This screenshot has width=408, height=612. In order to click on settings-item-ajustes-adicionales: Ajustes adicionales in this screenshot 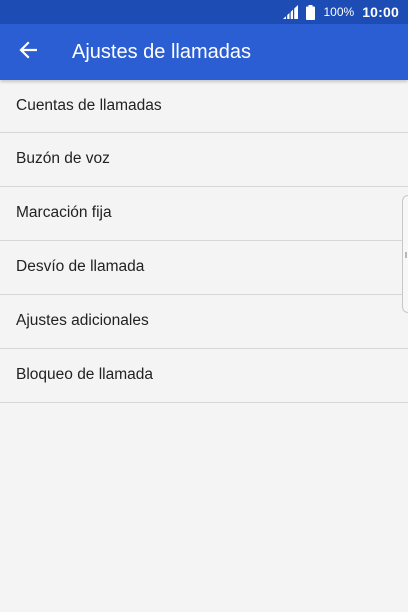, I will do `click(204, 322)`.